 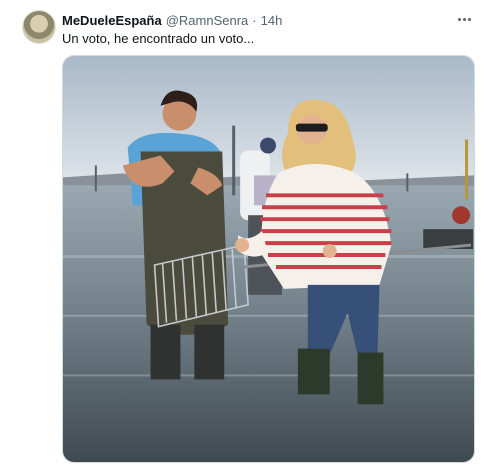 What do you see at coordinates (112, 20) in the screenshot?
I see `author-display-name: MeDueleEspaña` at bounding box center [112, 20].